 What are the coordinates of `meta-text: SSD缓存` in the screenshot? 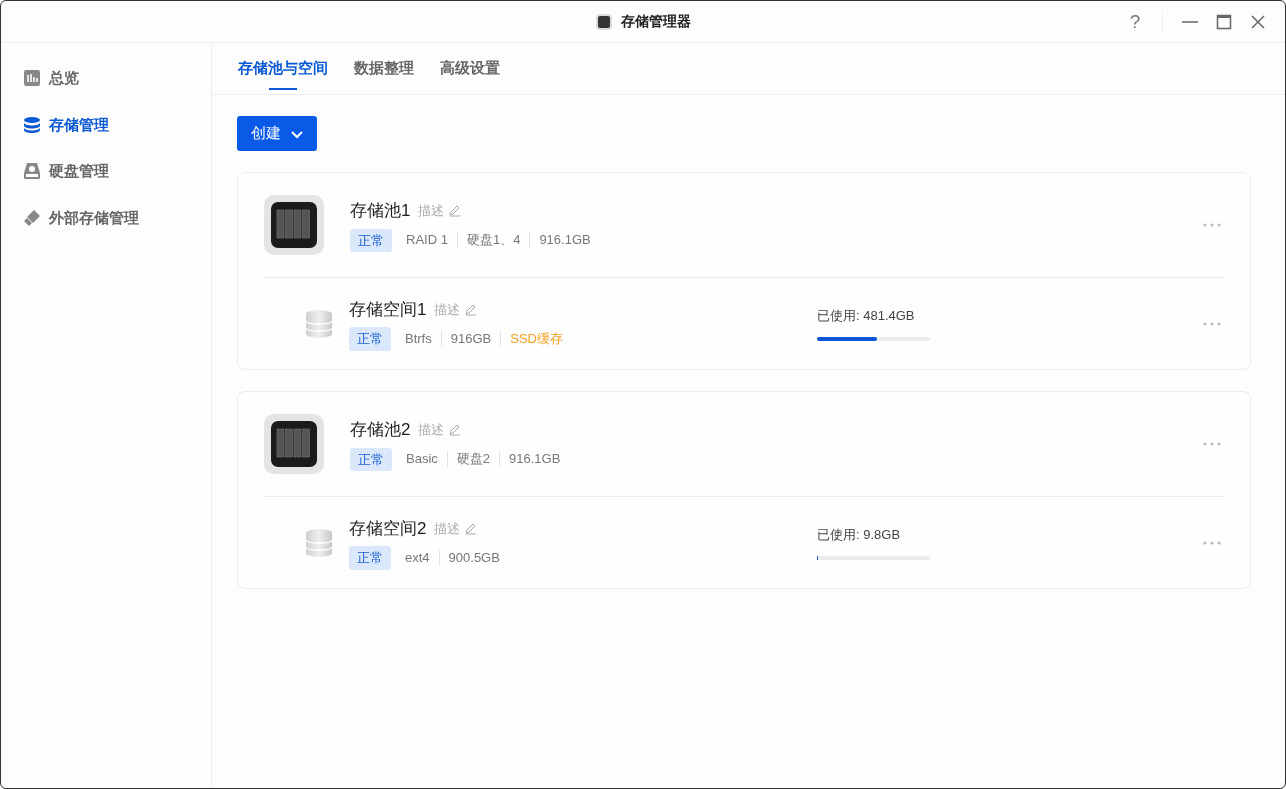 It's located at (536, 338).